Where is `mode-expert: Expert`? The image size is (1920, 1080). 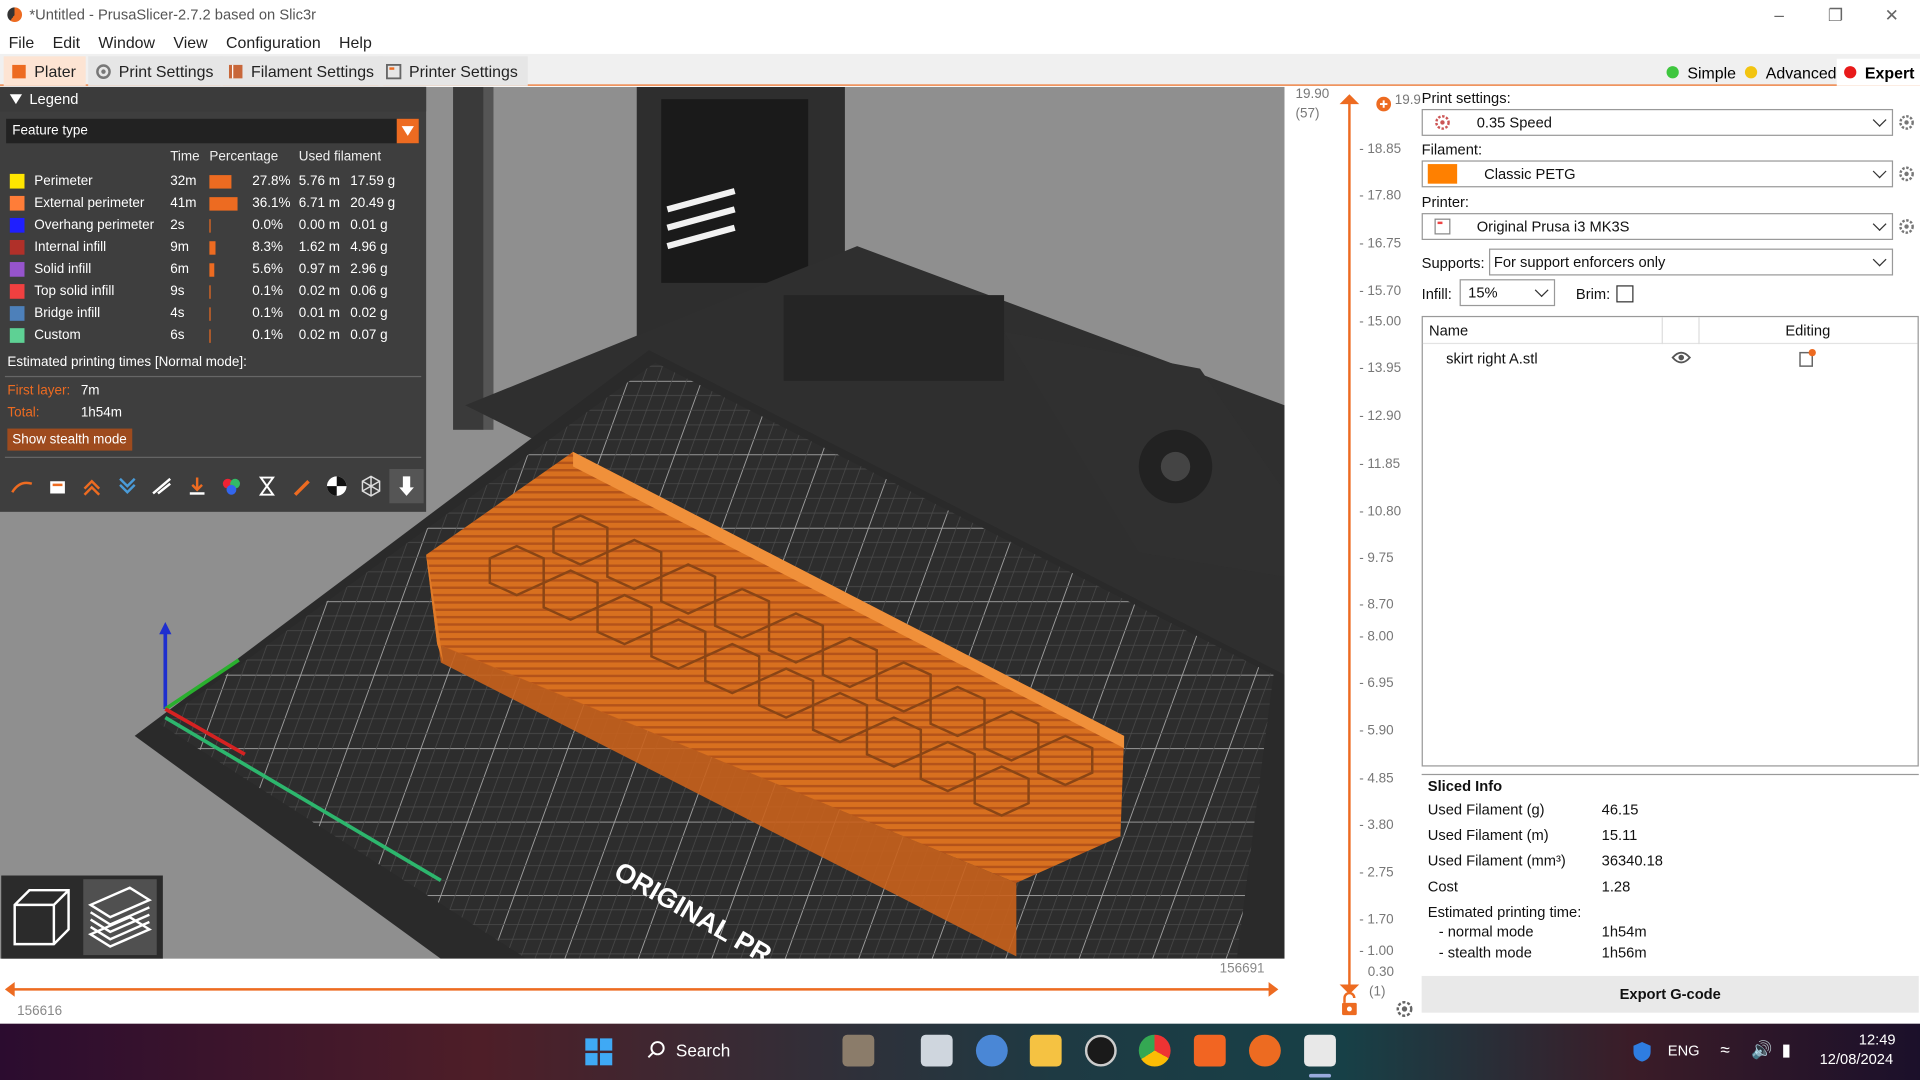
mode-expert: Expert is located at coordinates (1878, 72).